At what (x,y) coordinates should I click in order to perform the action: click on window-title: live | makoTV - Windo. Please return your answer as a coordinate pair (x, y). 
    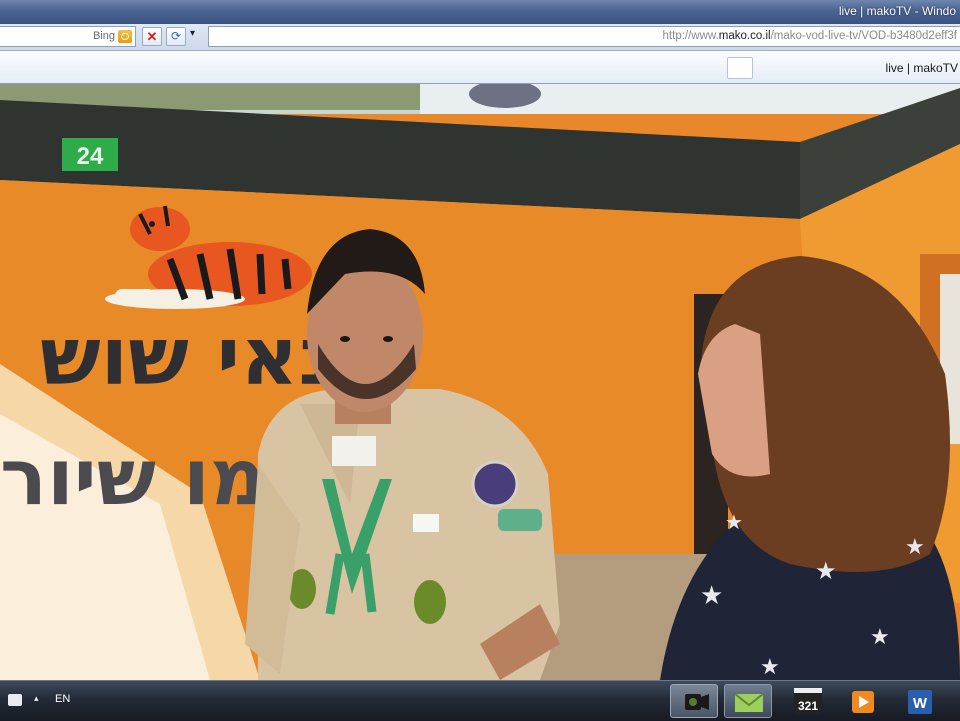
    Looking at the image, I should click on (897, 11).